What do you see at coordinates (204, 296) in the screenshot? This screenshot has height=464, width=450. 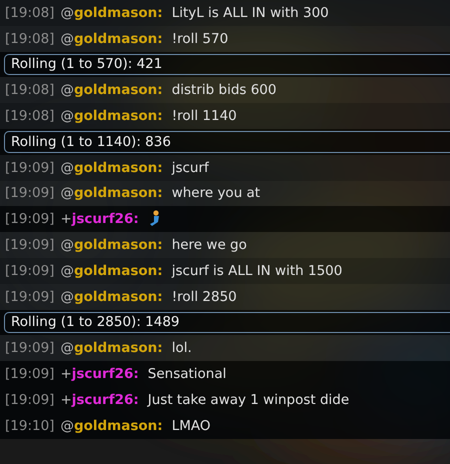 I see `message-text: !roll 2850` at bounding box center [204, 296].